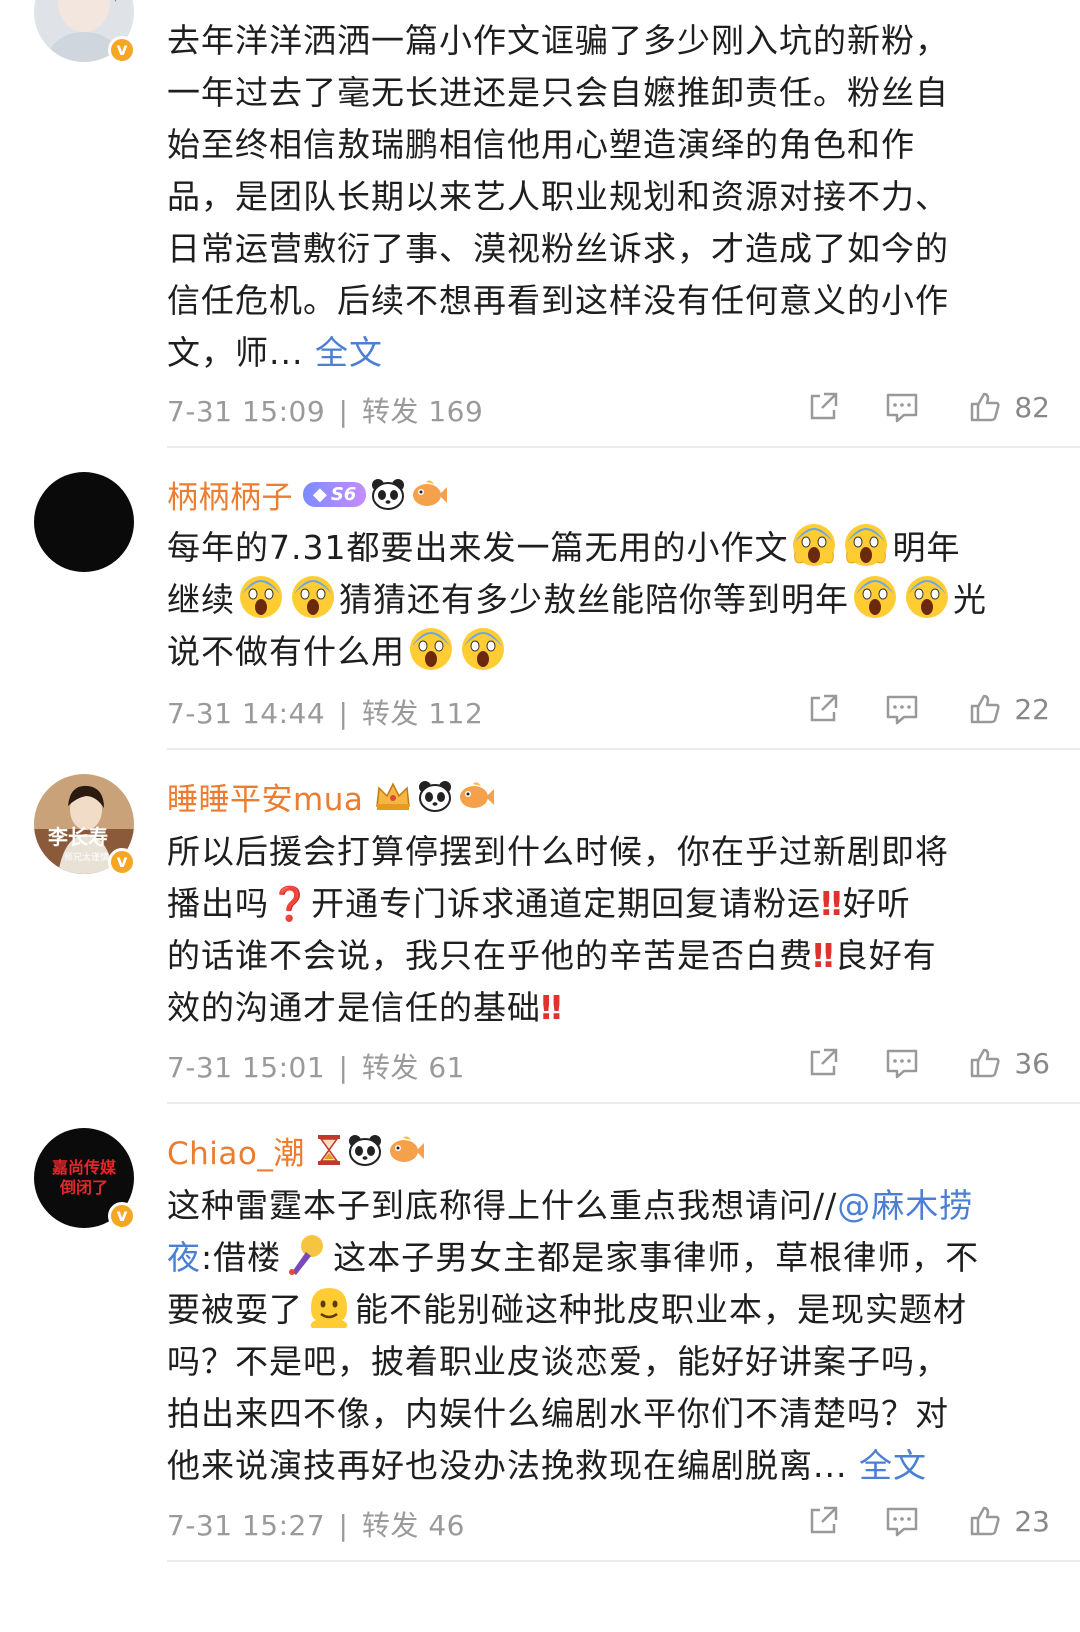 The height and width of the screenshot is (1632, 1080). I want to click on repost-count: 61, so click(446, 1067).